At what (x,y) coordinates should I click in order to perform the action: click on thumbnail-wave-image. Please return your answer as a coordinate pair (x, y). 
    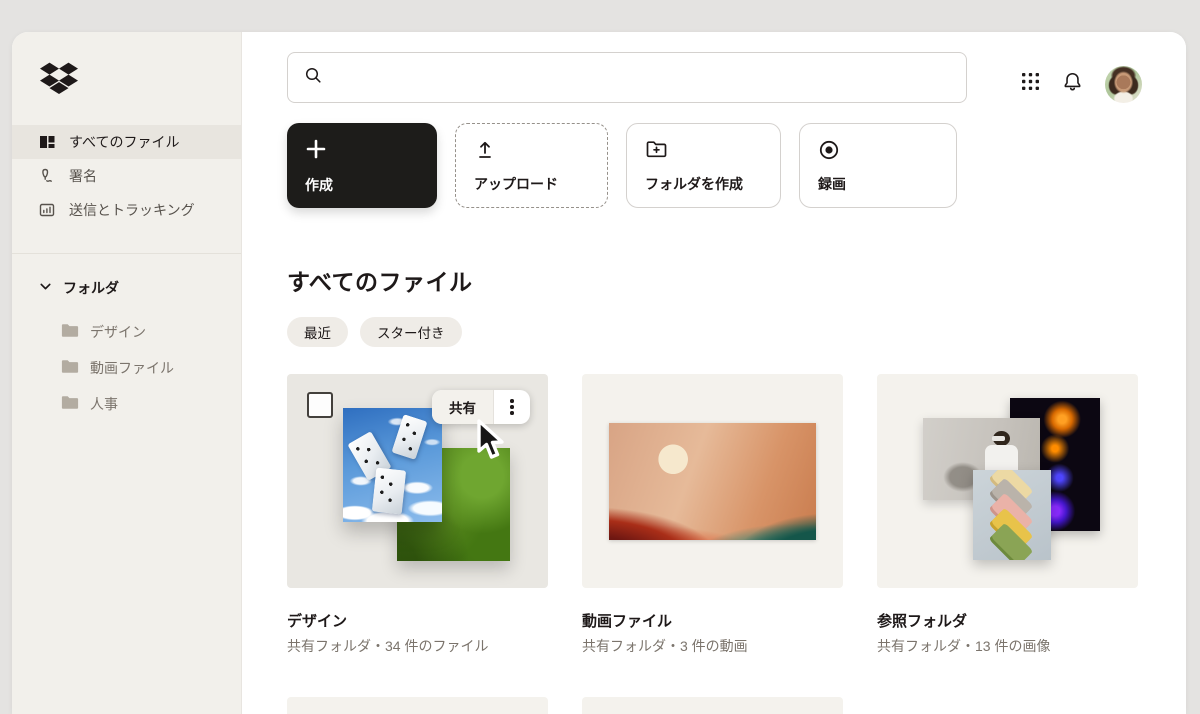
    Looking at the image, I should click on (712, 481).